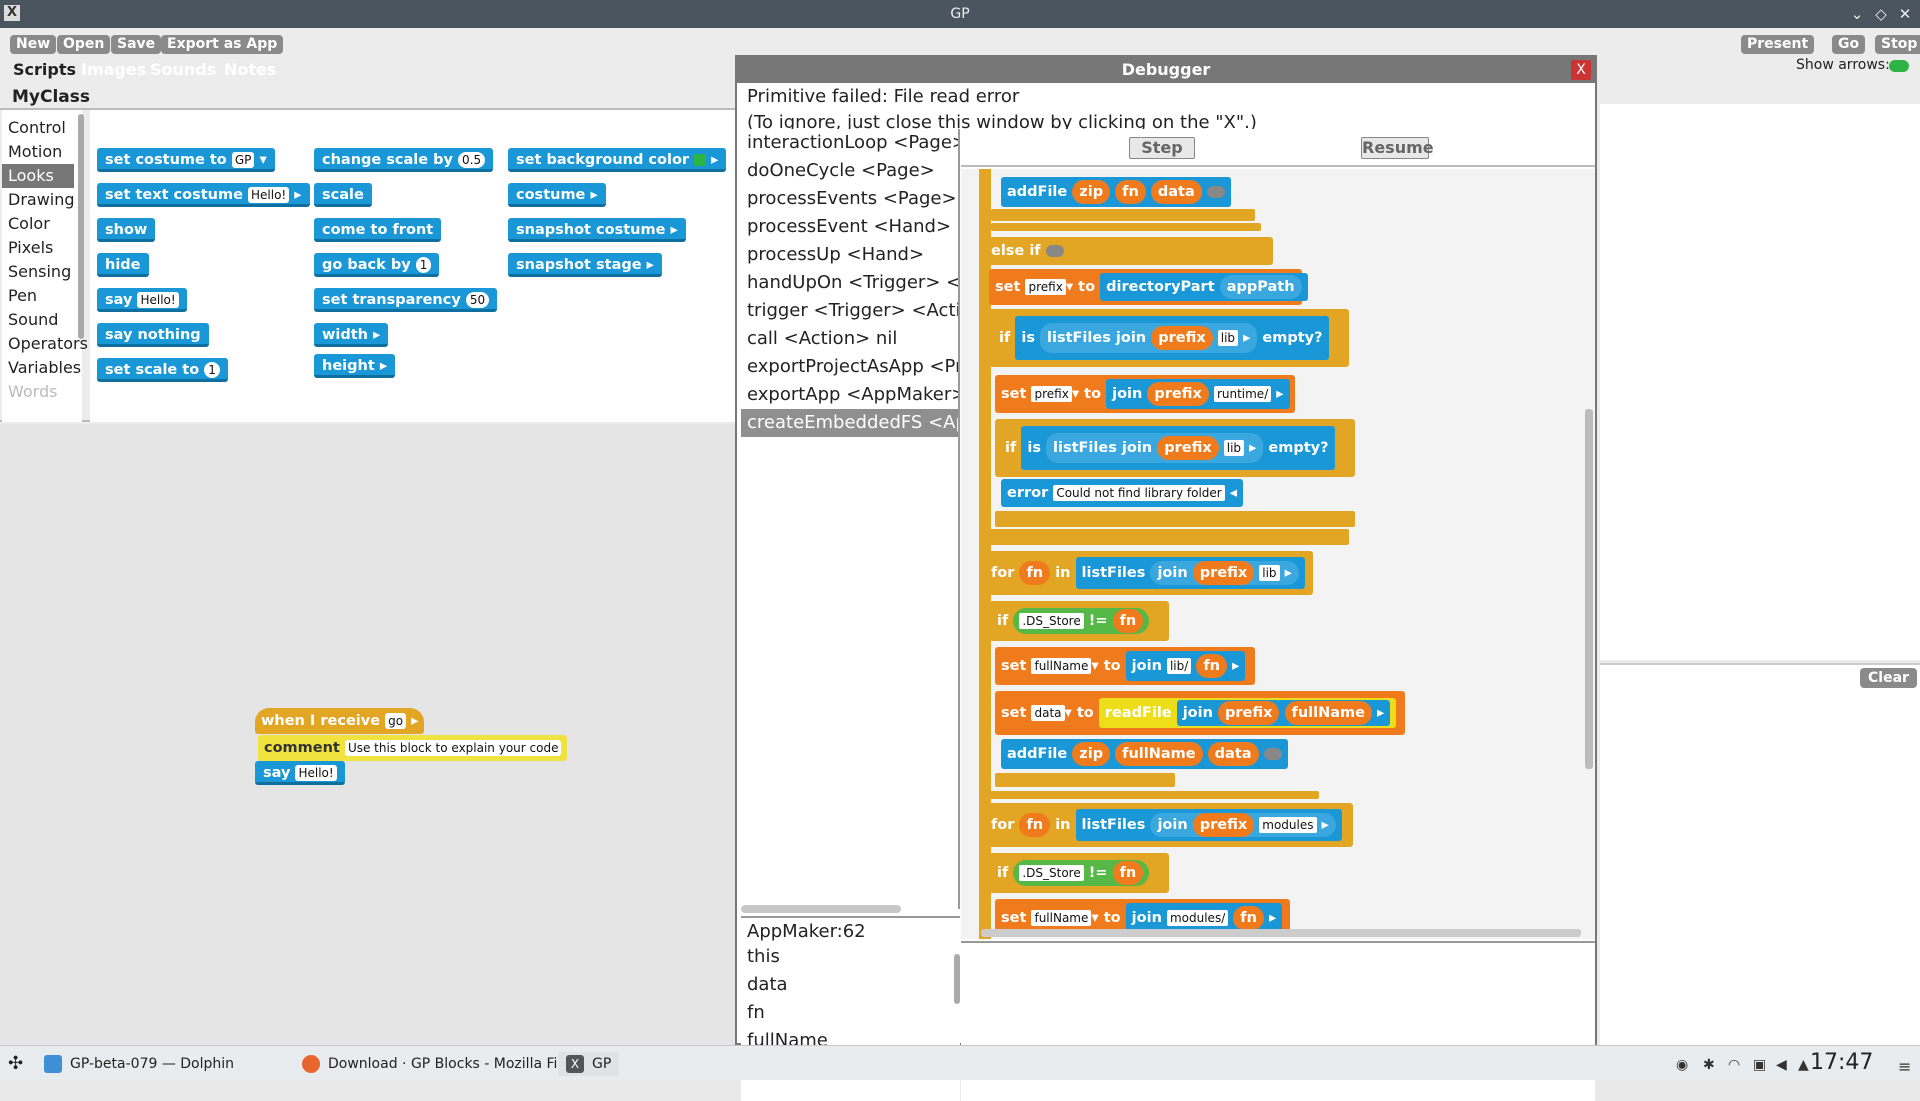  I want to click on say-block: say Hello!, so click(142, 300).